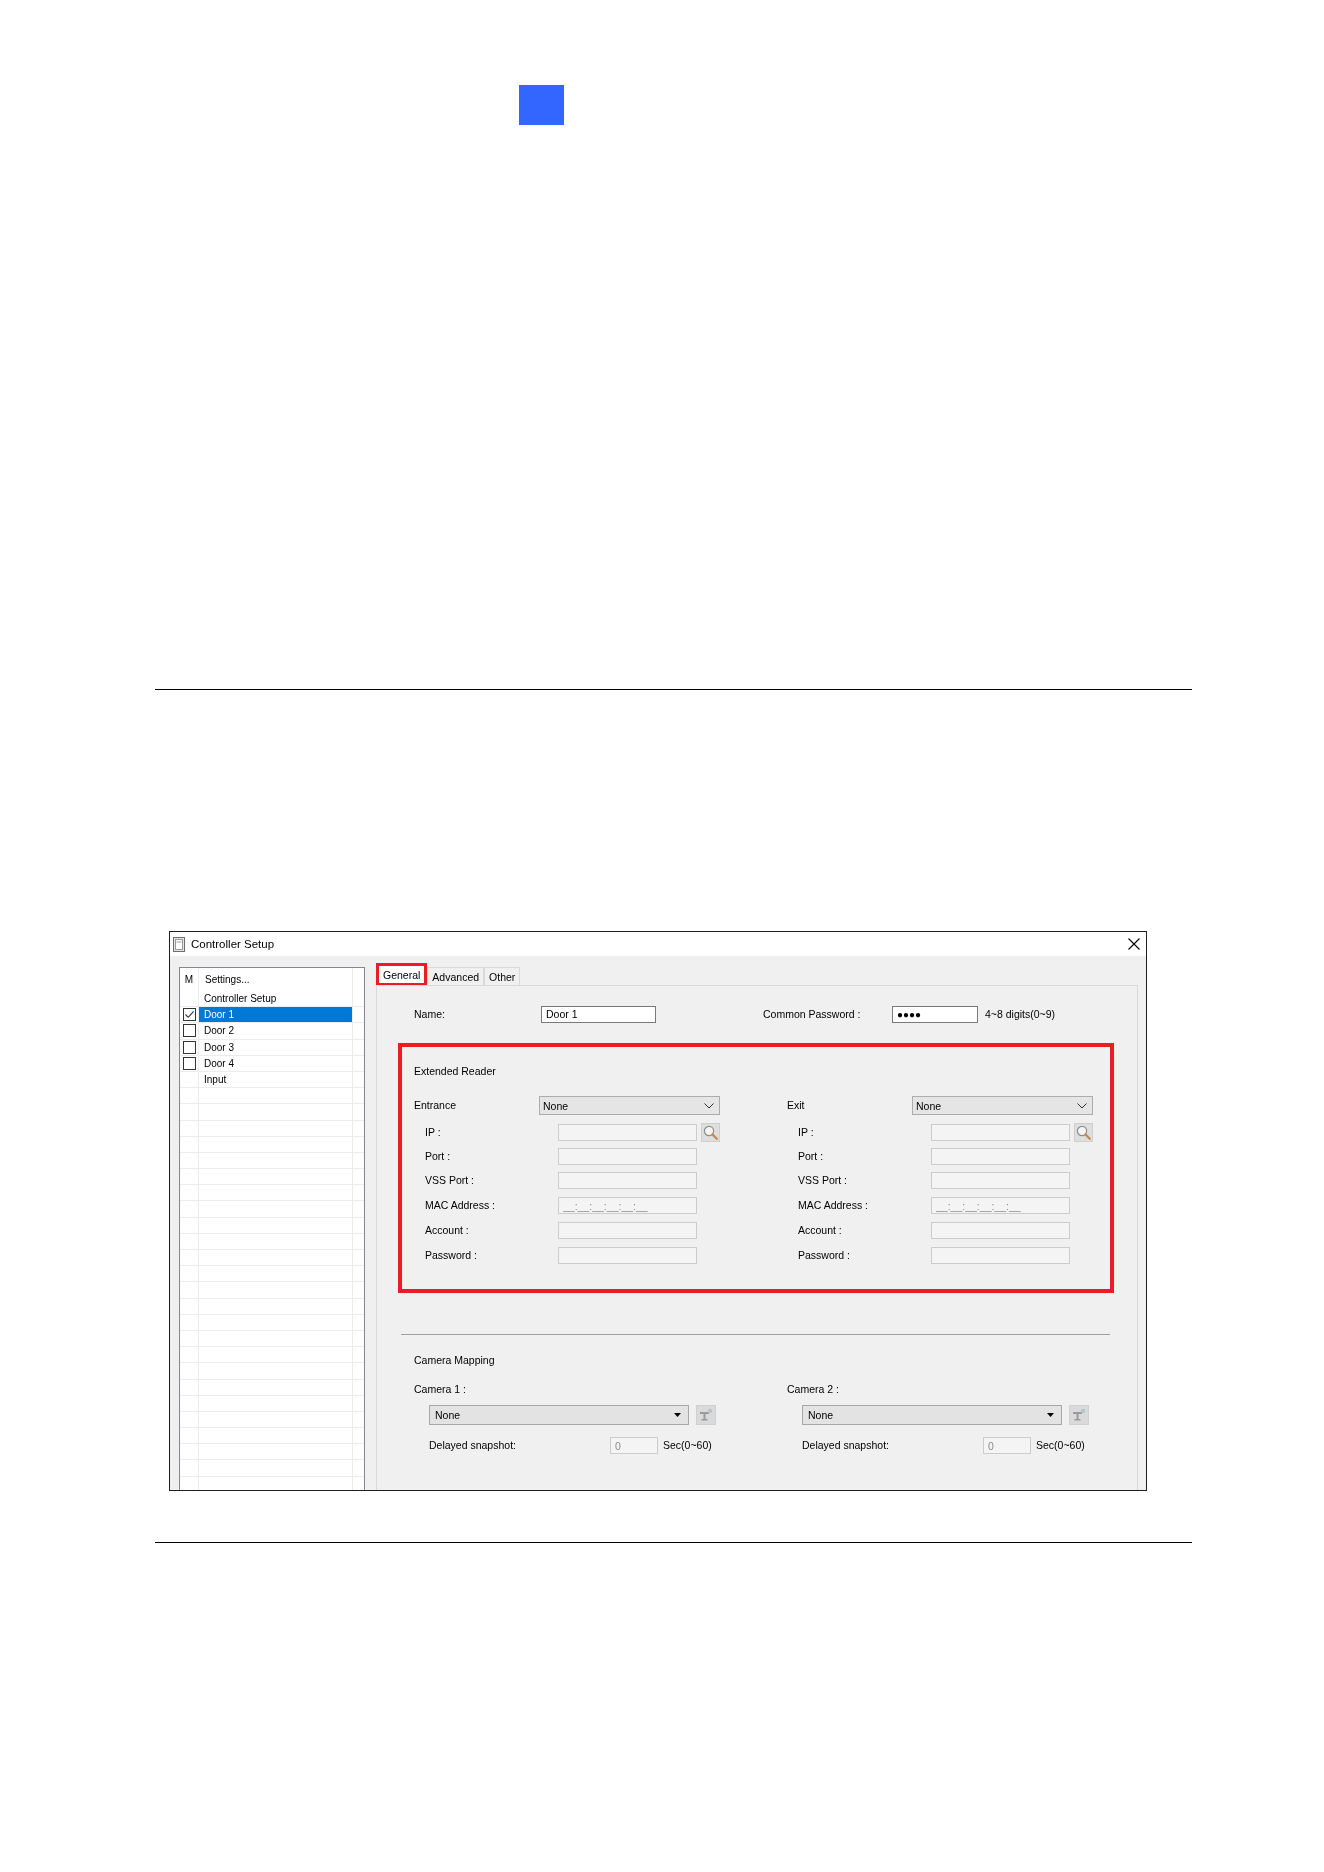 This screenshot has width=1324, height=1872. What do you see at coordinates (935, 1014) in the screenshot?
I see `password-input: ●●●●` at bounding box center [935, 1014].